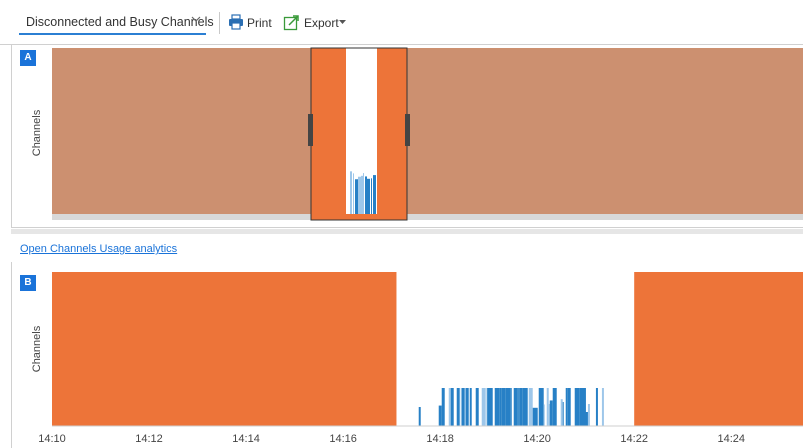 Image resolution: width=803 pixels, height=448 pixels. Describe the element at coordinates (196, 19) in the screenshot. I see `chevron-down-icon` at that location.